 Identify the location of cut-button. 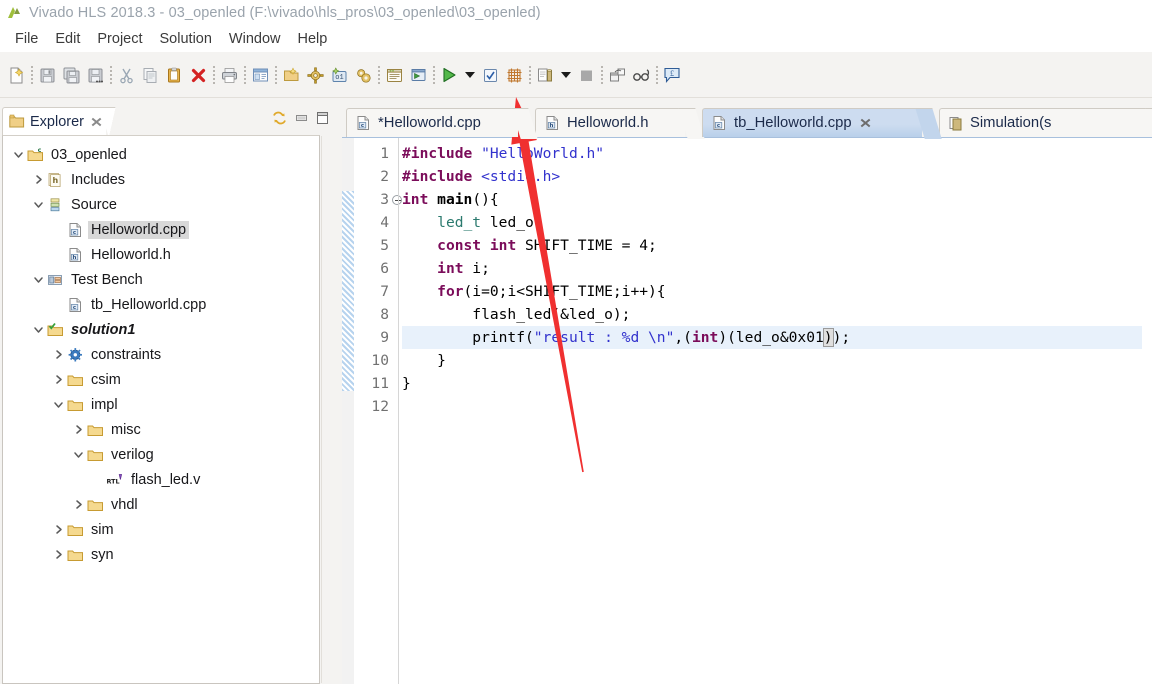
(126, 75).